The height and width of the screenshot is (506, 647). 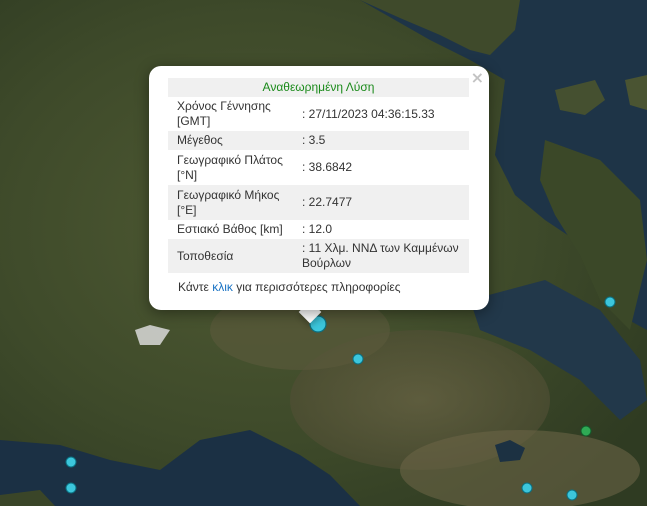 I want to click on row-value: : 12.0, so click(x=382, y=229).